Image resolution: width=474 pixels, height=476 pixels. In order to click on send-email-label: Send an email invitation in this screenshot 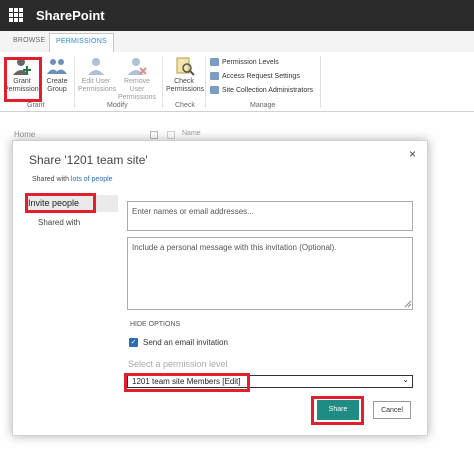, I will do `click(185, 342)`.